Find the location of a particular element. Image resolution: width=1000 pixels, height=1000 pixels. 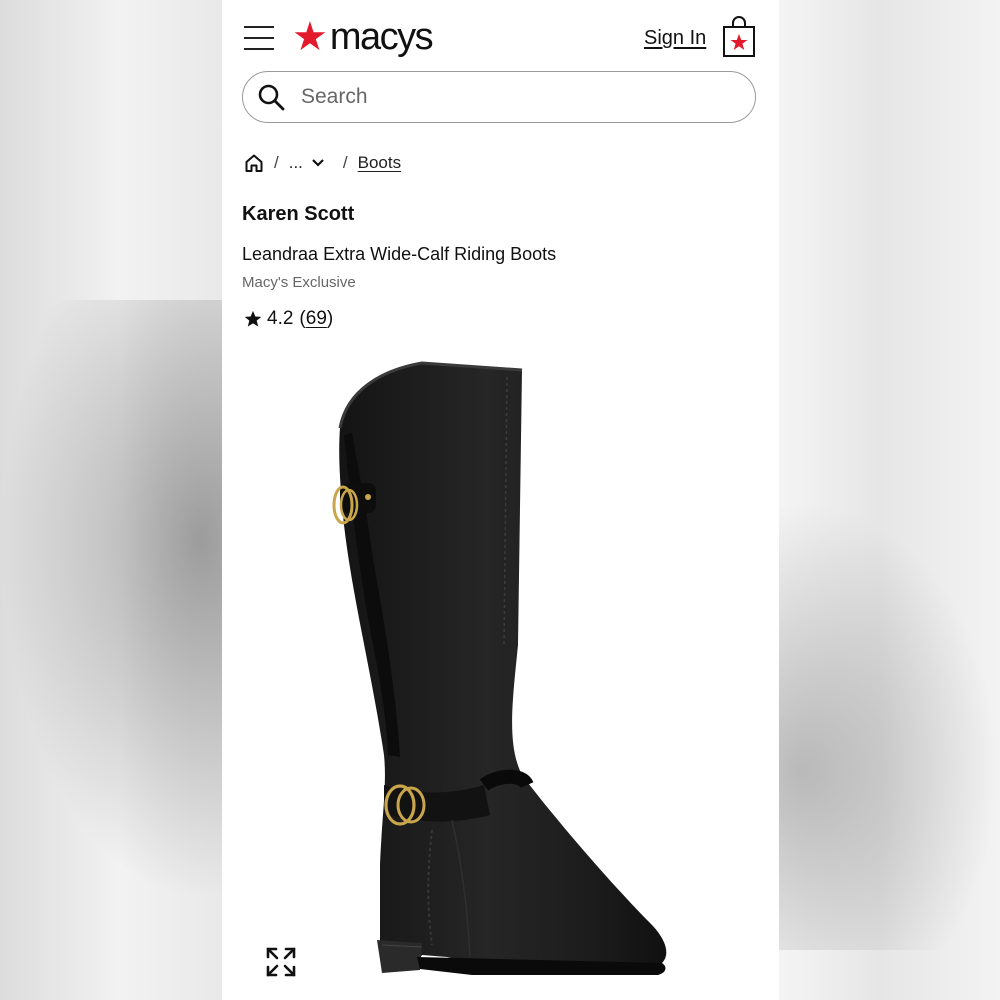

product-rating: 4.2 (69) is located at coordinates (288, 319).